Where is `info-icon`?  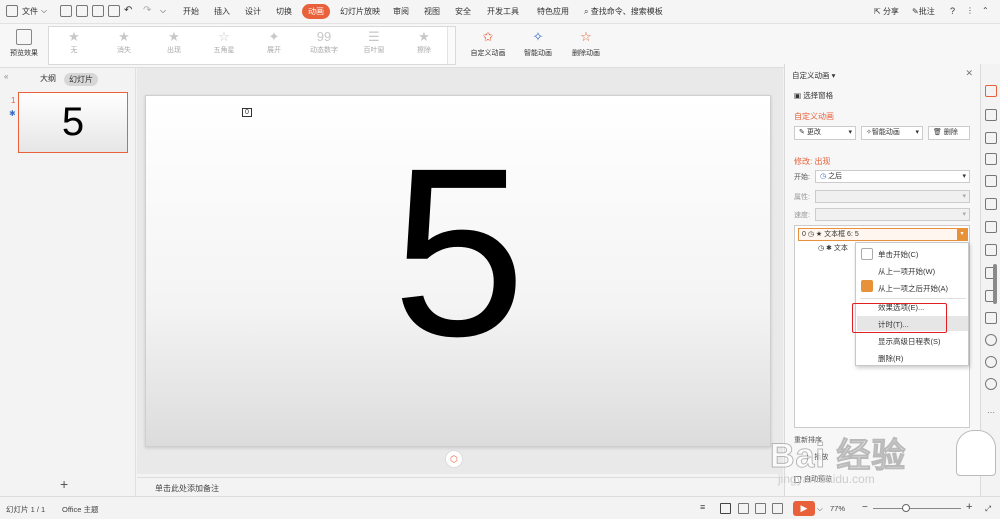 info-icon is located at coordinates (991, 340).